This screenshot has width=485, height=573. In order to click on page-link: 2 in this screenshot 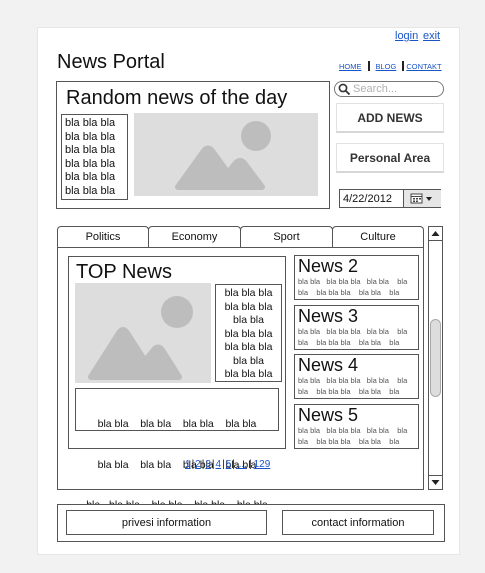, I will do `click(198, 464)`.